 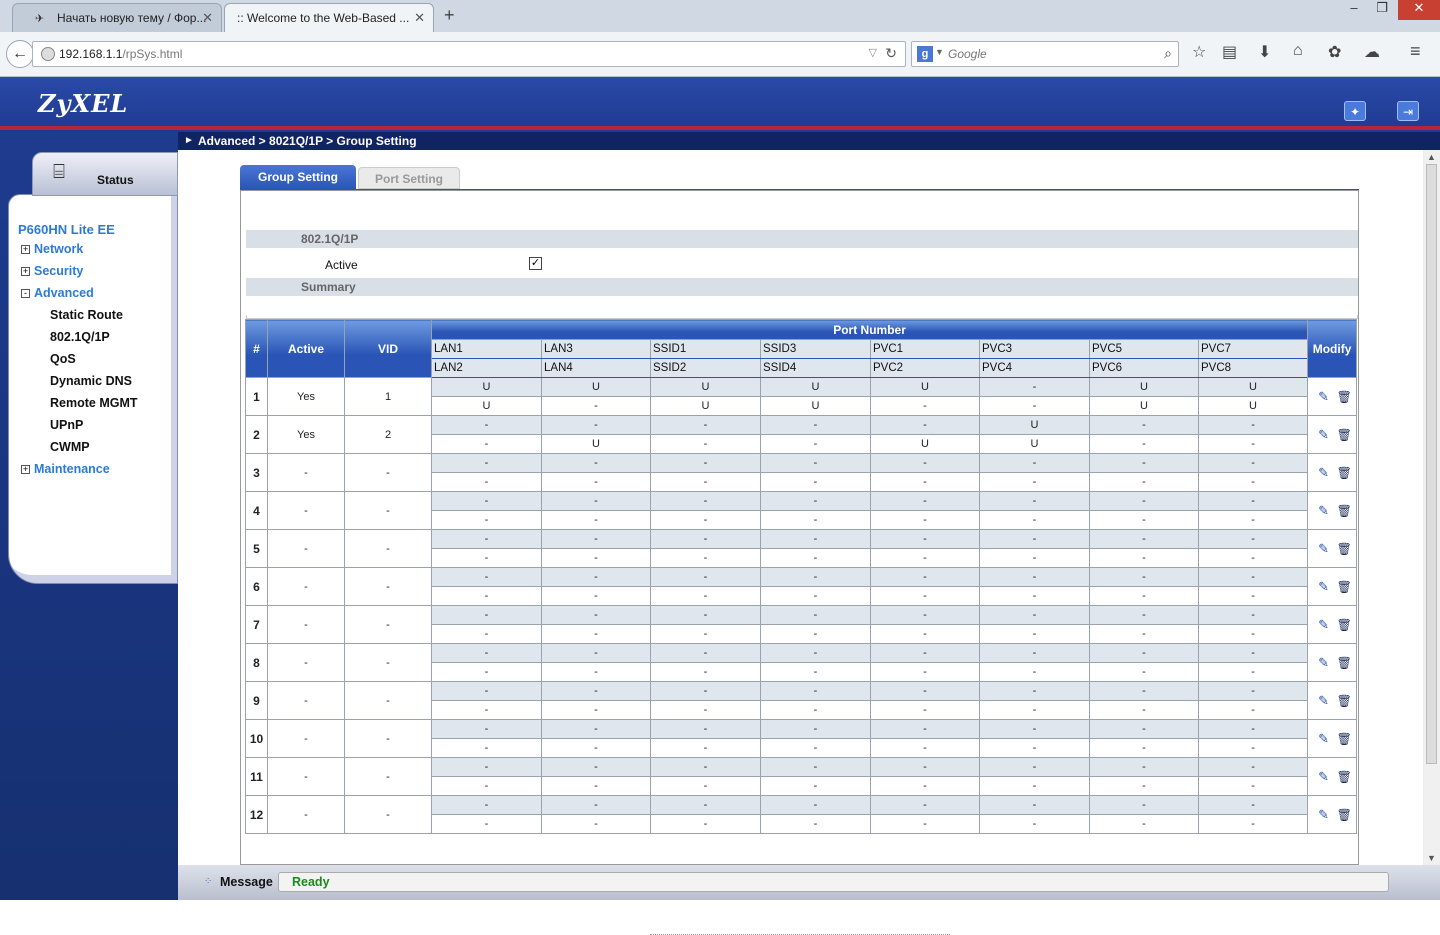 I want to click on row-number: 11, so click(x=256, y=776).